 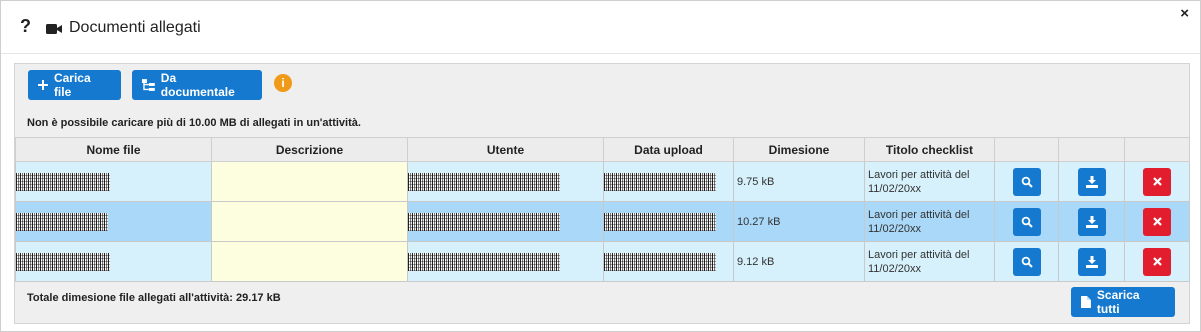 What do you see at coordinates (25, 26) in the screenshot?
I see `help-icon: ?` at bounding box center [25, 26].